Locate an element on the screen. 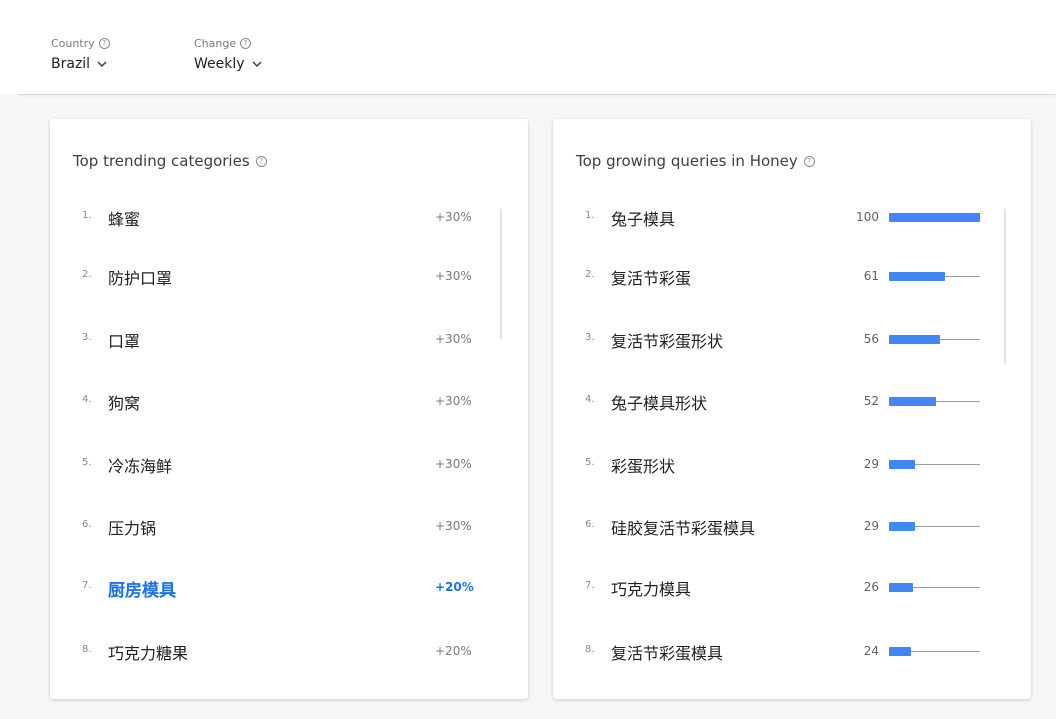 The width and height of the screenshot is (1056, 719). category-row: 1. 蜂蜜 +30% is located at coordinates (289, 217).